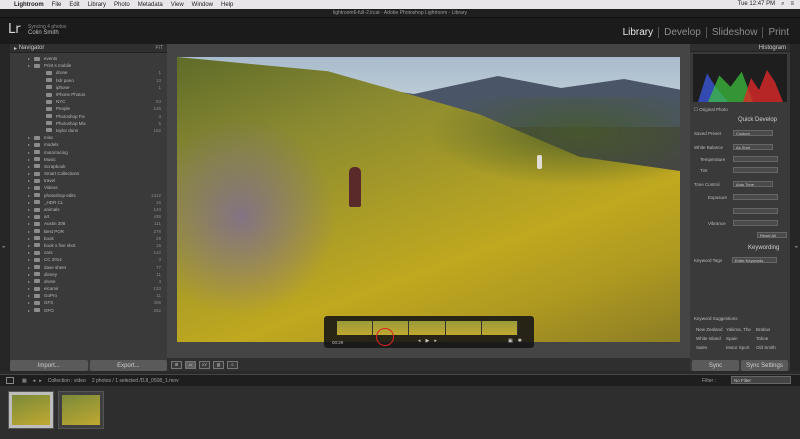  I want to click on video-frame-strip, so click(428, 328).